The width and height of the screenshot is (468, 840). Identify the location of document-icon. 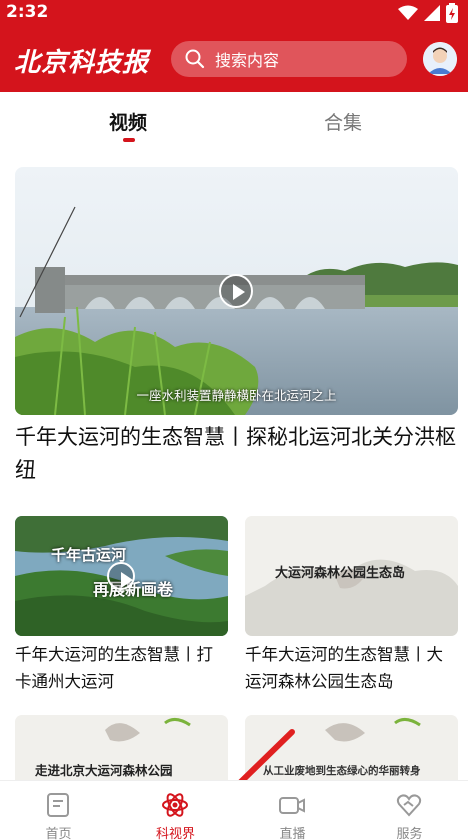
(58, 805).